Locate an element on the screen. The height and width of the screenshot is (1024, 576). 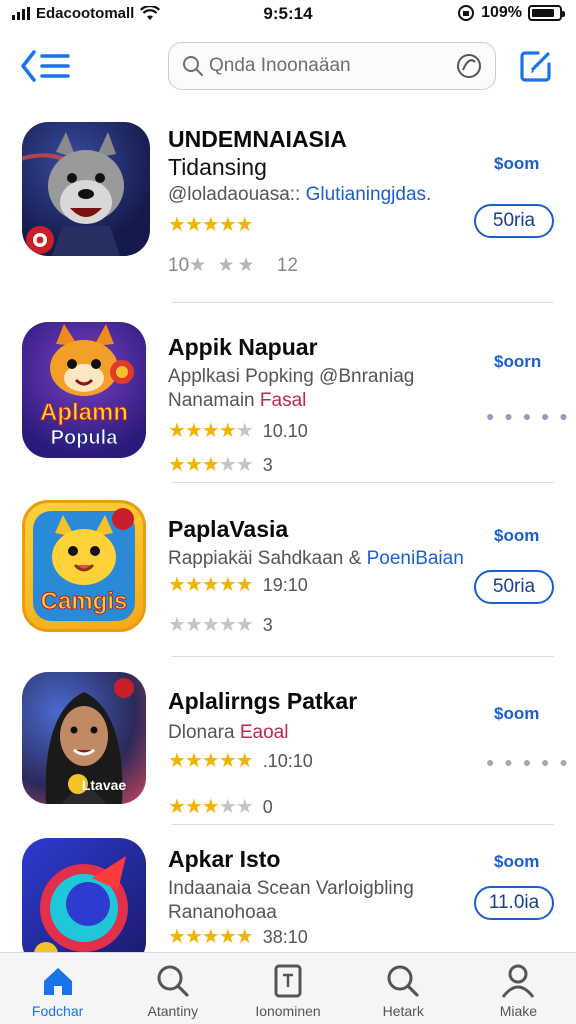
status-bar: Edacootomall 9:5:14 109% is located at coordinates (288, 14).